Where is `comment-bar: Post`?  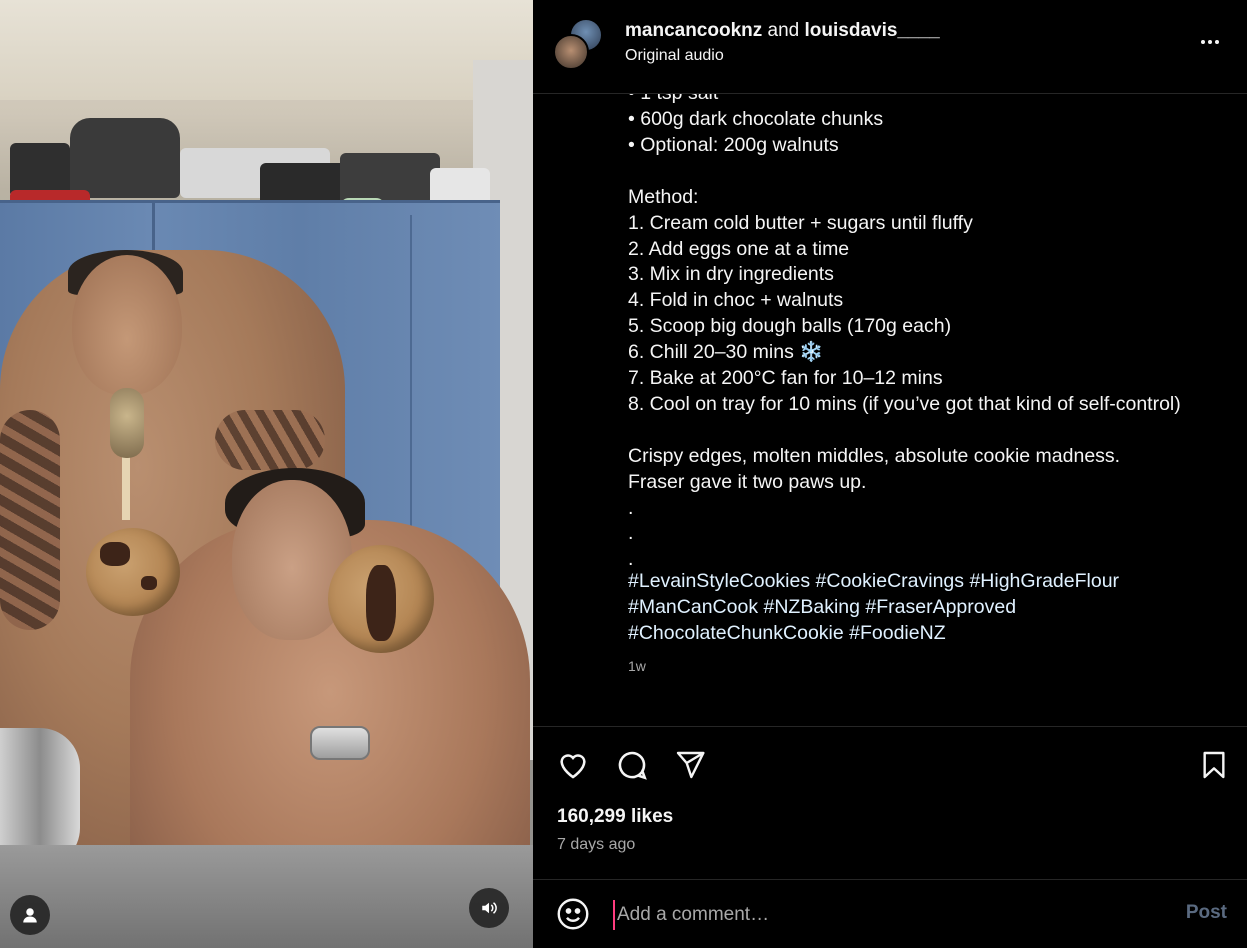 comment-bar: Post is located at coordinates (890, 914).